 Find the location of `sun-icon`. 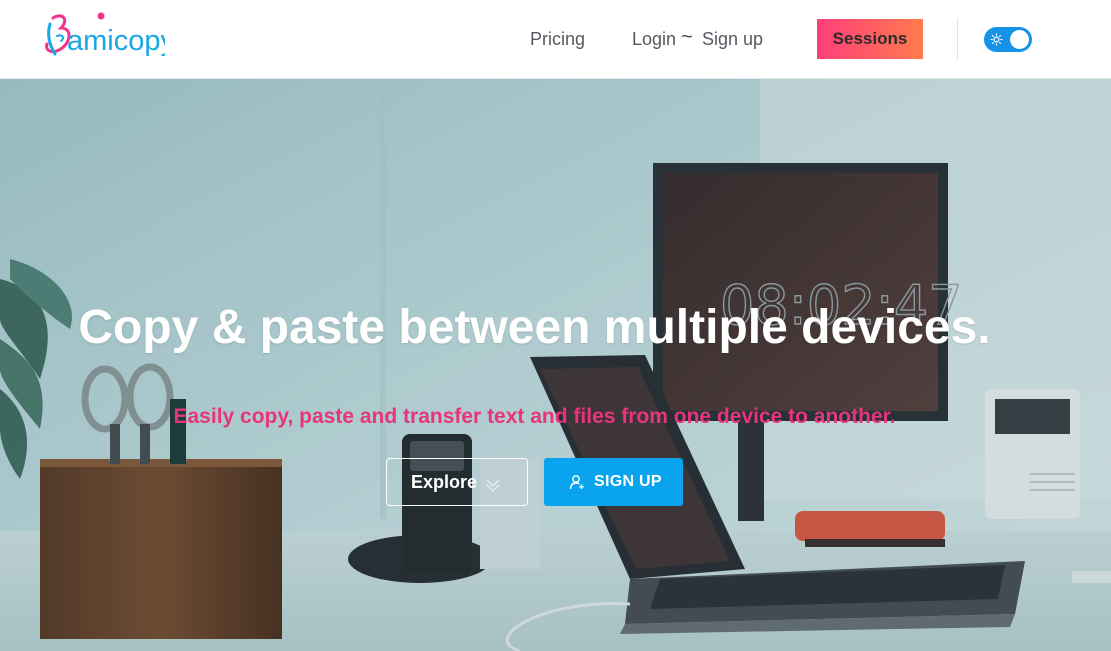

sun-icon is located at coordinates (996, 39).